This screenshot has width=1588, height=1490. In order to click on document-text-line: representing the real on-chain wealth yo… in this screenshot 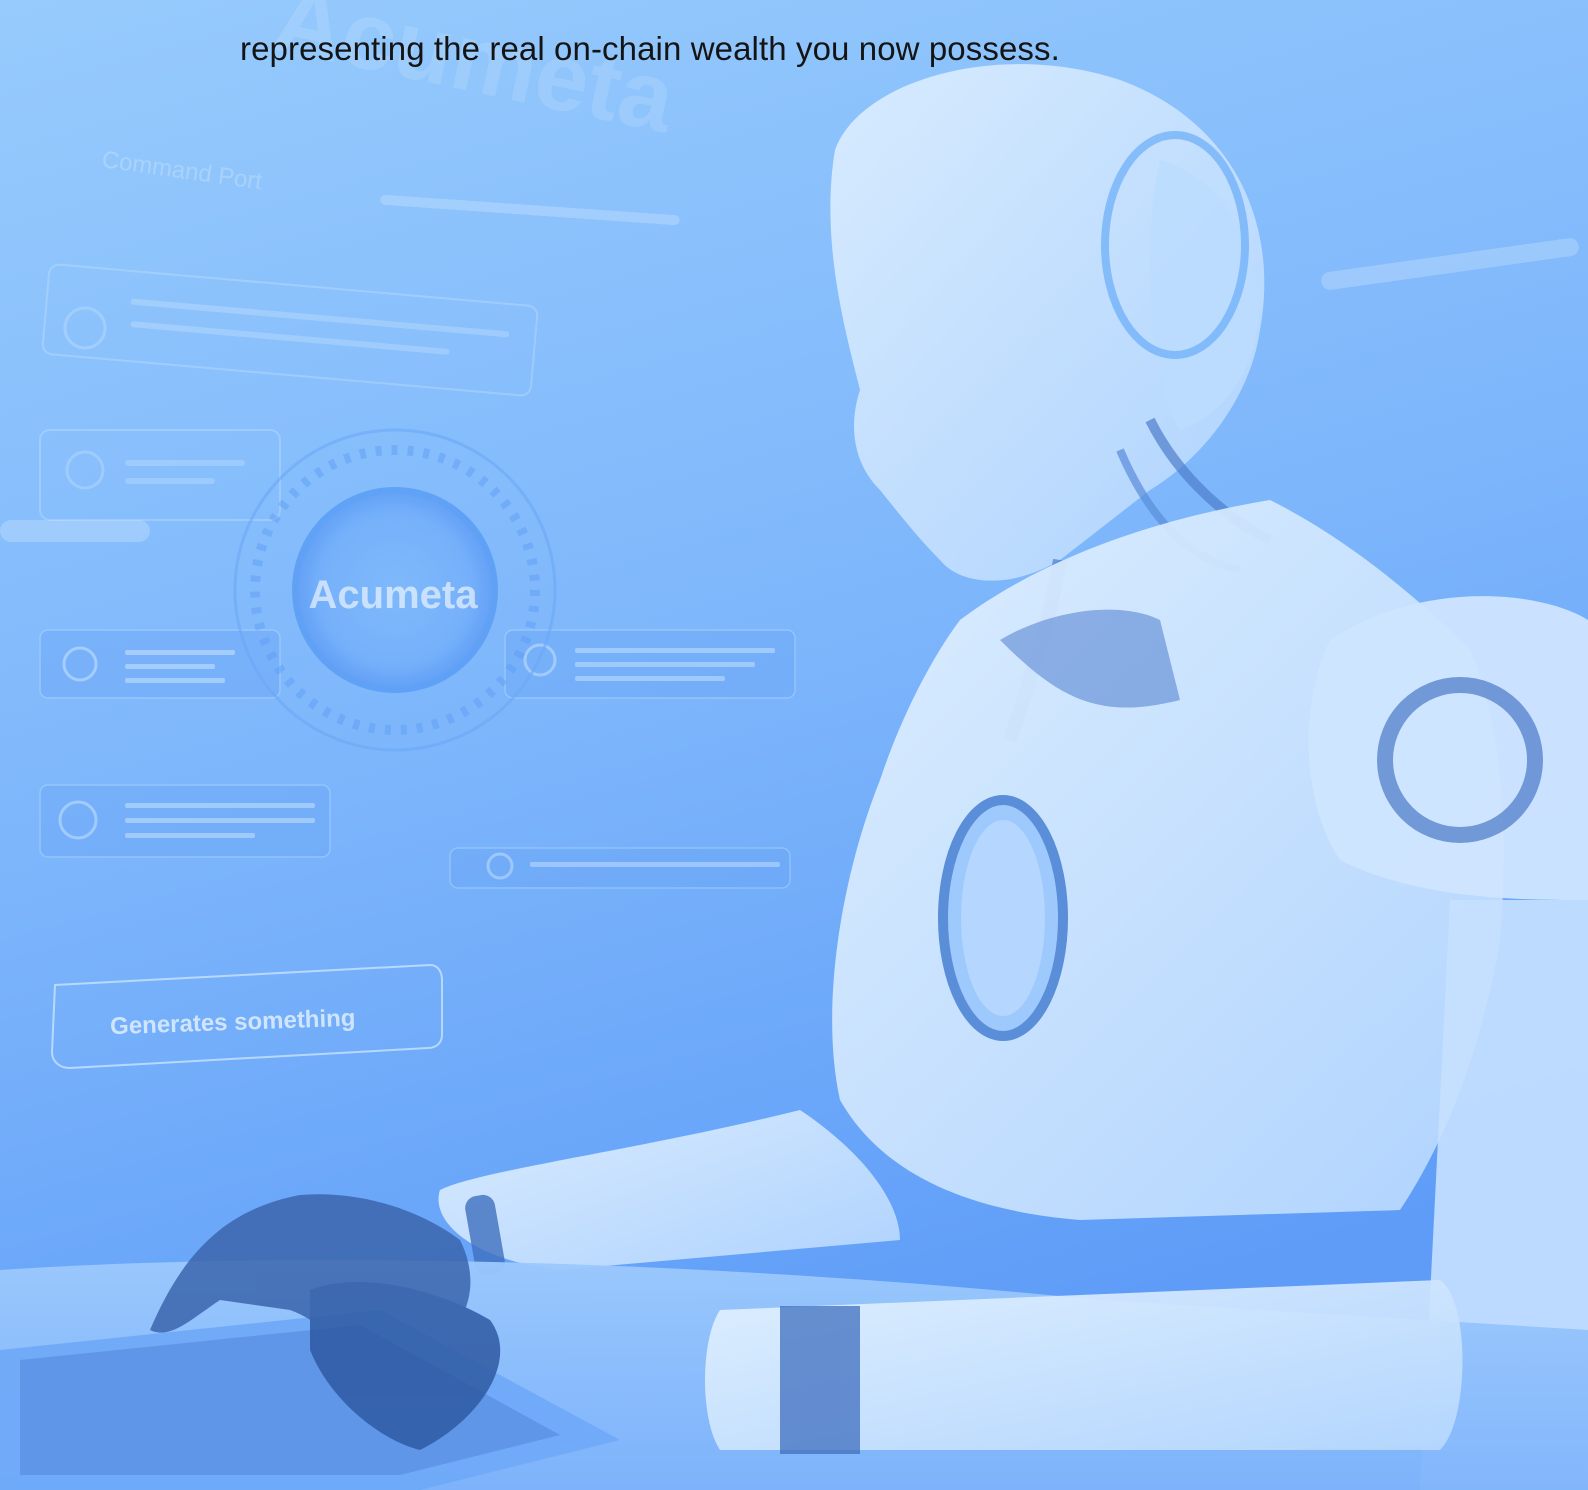, I will do `click(650, 48)`.